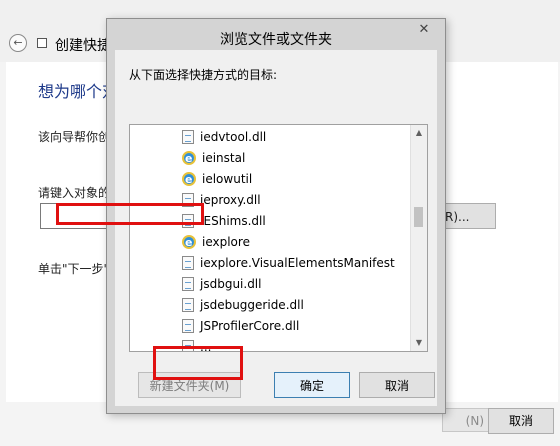 This screenshot has height=446, width=560. I want to click on list-item: iedvtool.dll, so click(224, 137).